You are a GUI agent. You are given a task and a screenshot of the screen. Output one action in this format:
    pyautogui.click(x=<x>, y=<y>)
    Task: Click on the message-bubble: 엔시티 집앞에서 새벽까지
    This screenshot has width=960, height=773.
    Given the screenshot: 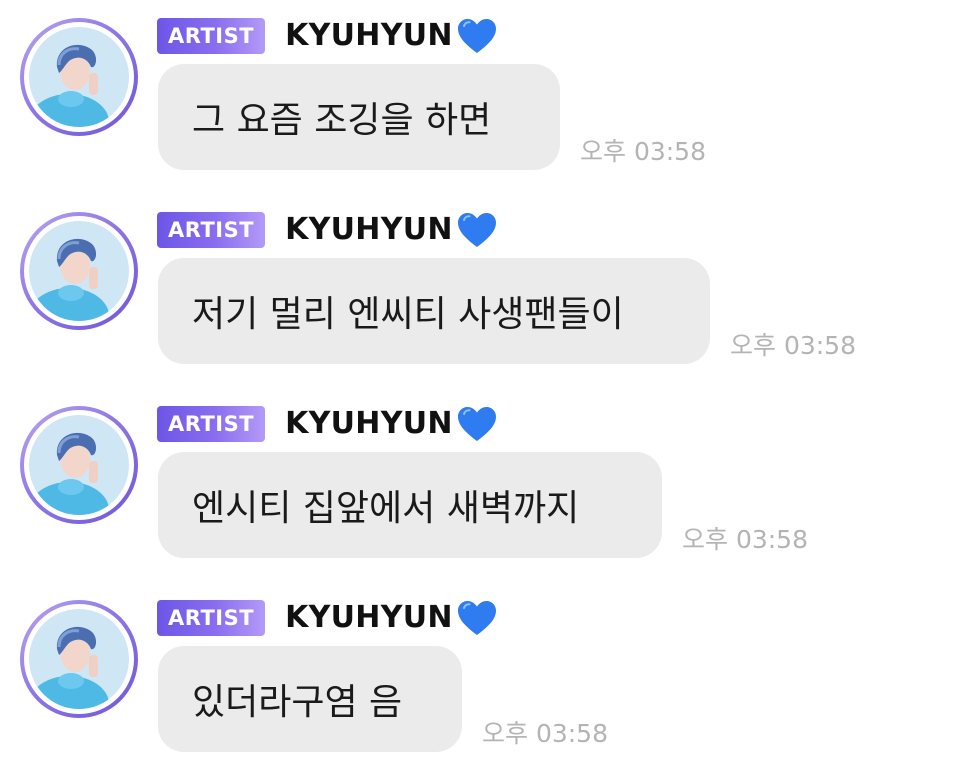 What is the action you would take?
    pyautogui.click(x=410, y=505)
    